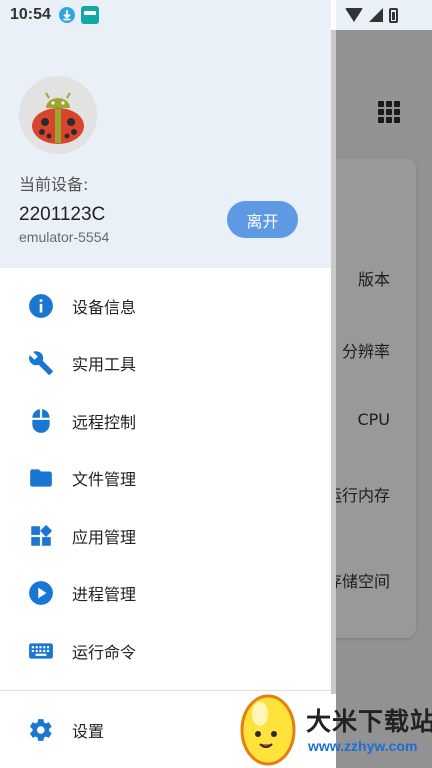 The width and height of the screenshot is (432, 768). Describe the element at coordinates (41, 363) in the screenshot. I see `wrench-icon` at that location.